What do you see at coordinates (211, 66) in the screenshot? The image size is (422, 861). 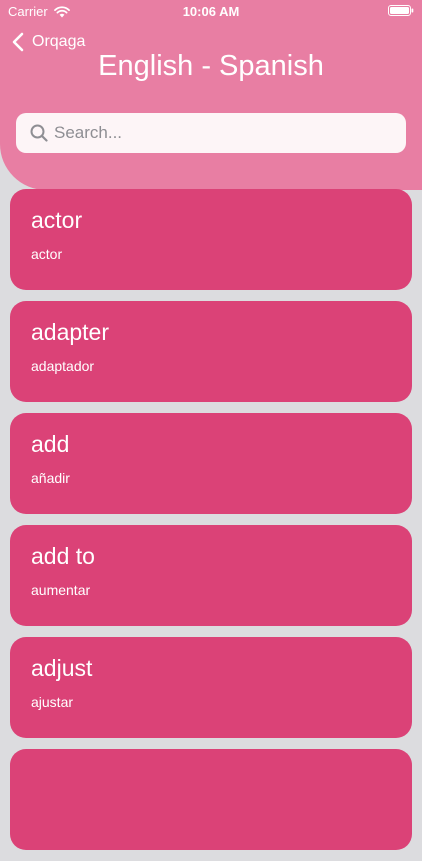 I see `page-title: English - Spanish` at bounding box center [211, 66].